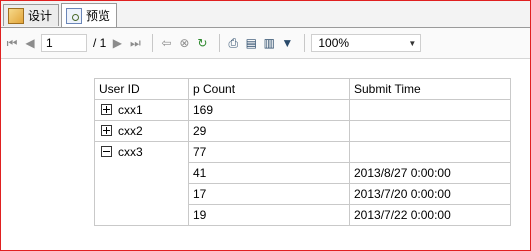  I want to click on user-id: cxx1, so click(130, 110).